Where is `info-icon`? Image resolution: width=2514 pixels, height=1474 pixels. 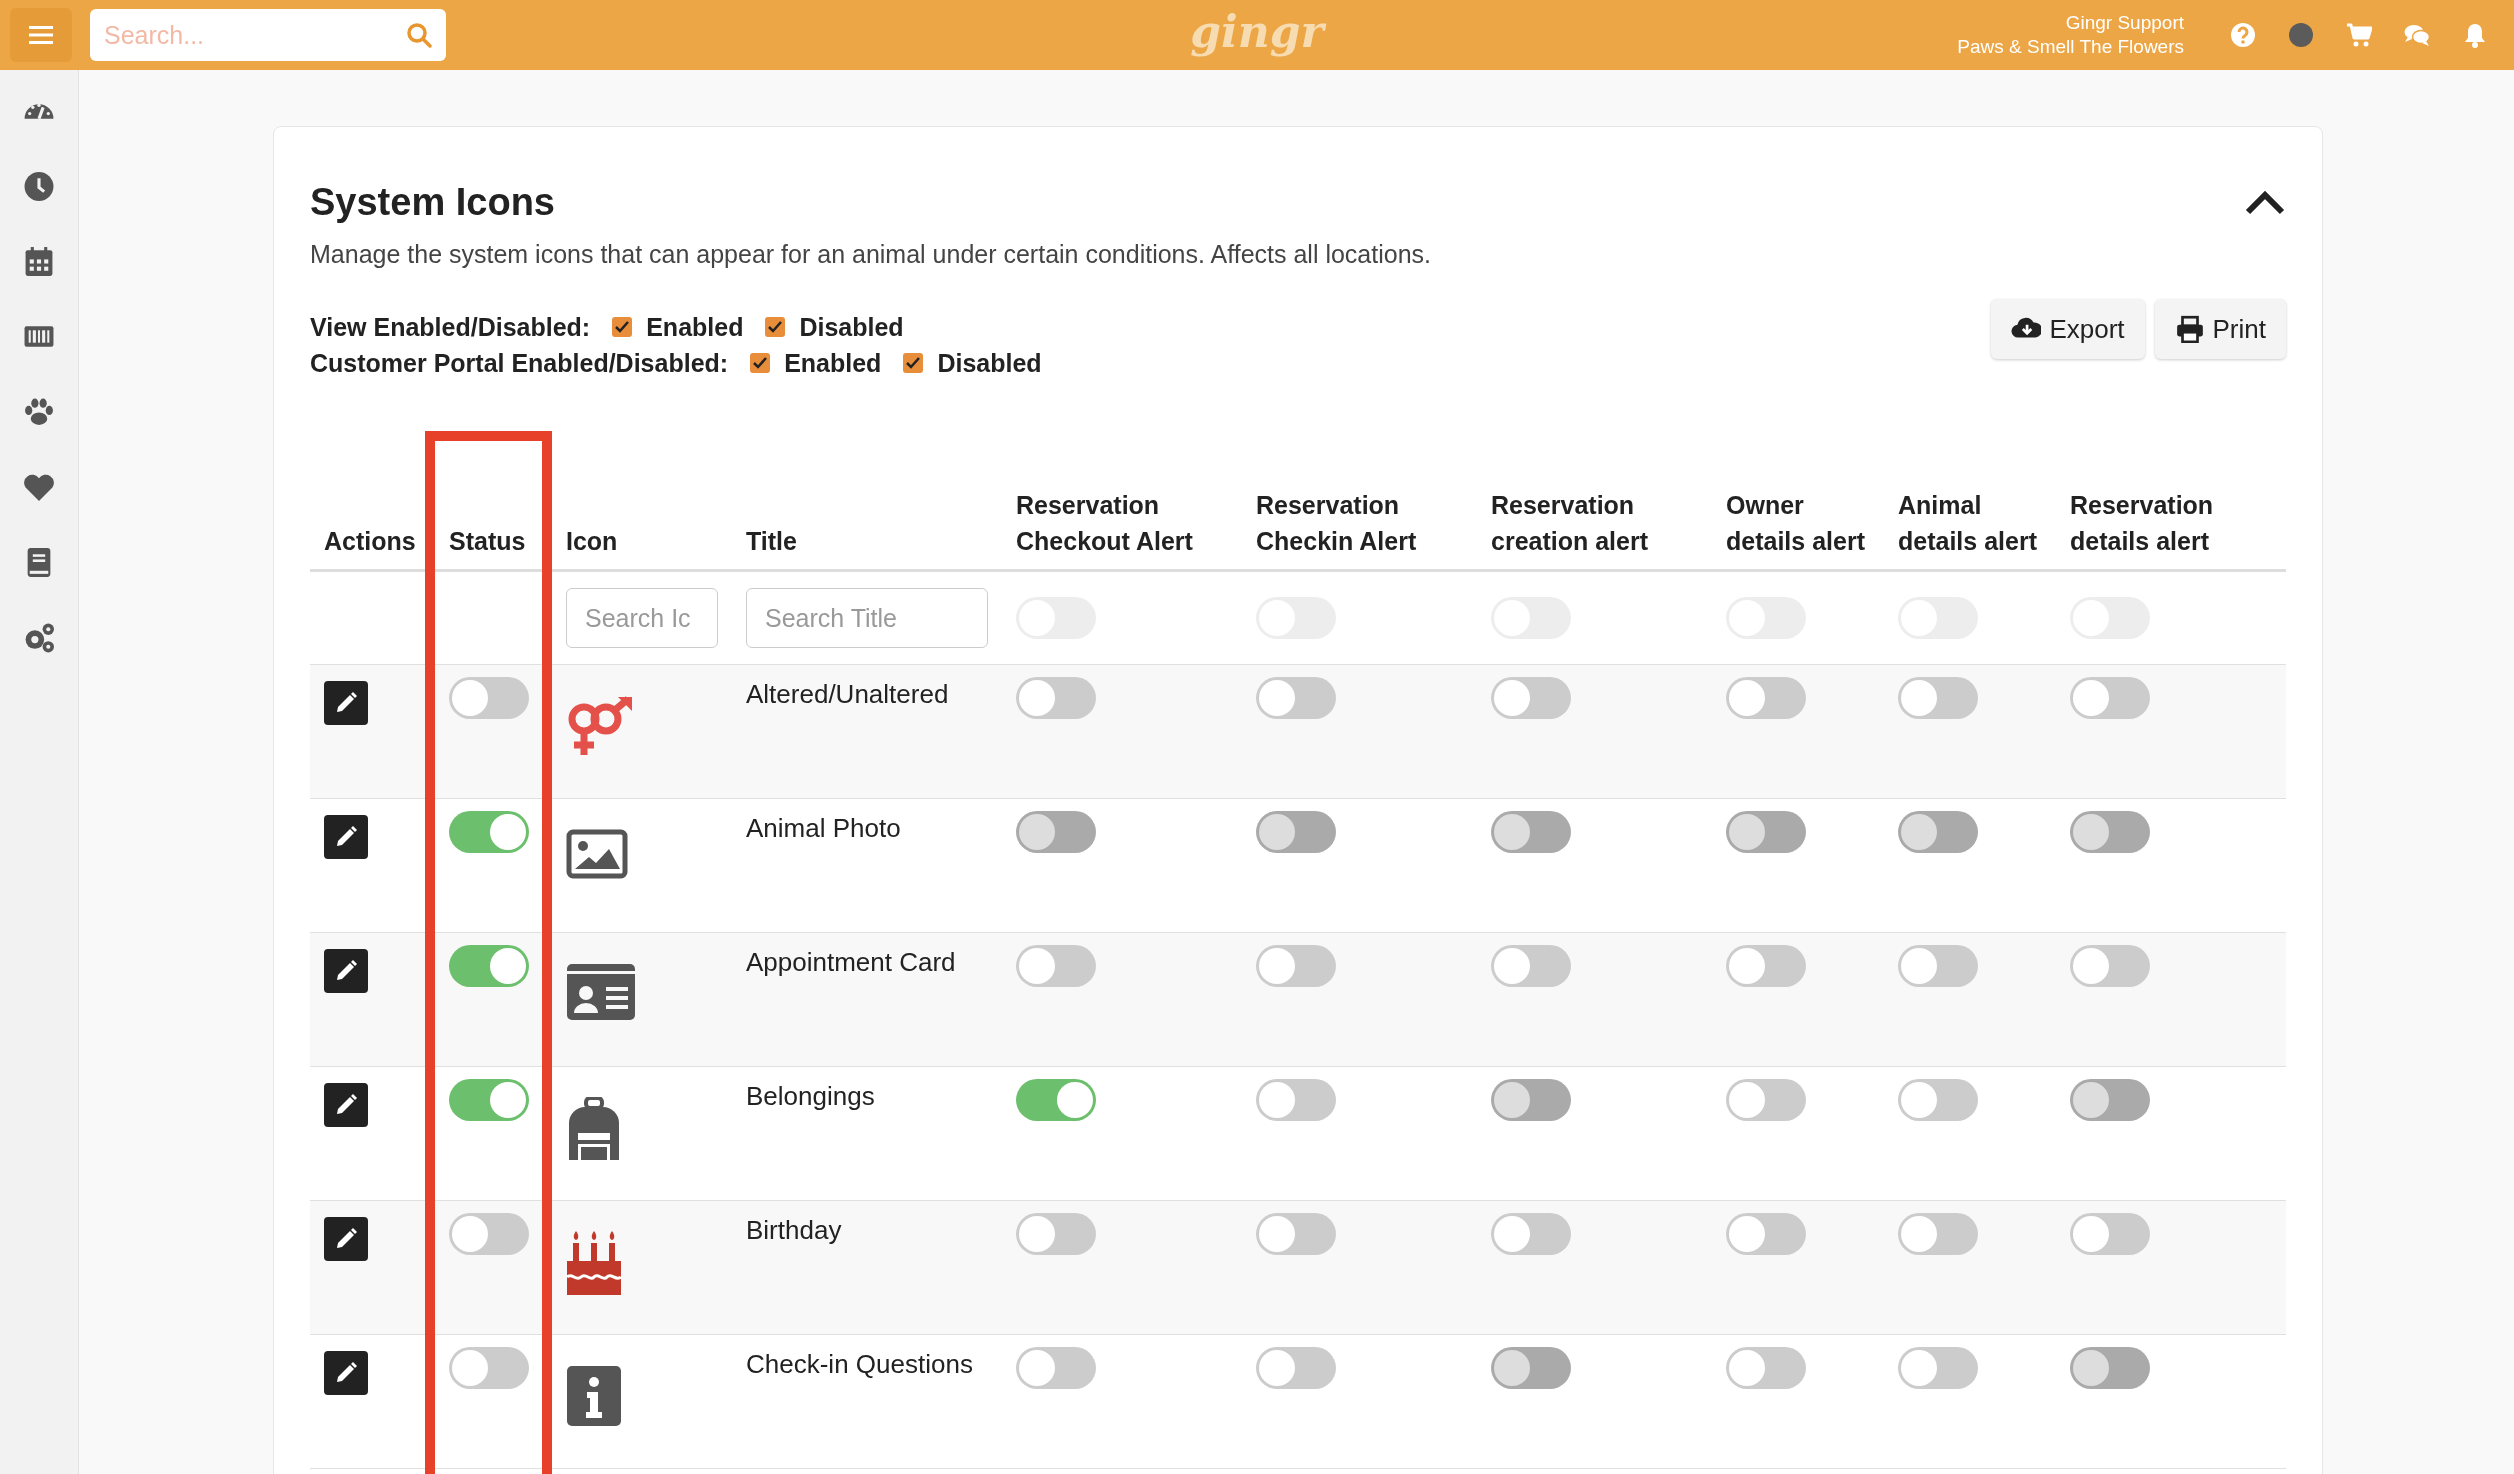
info-icon is located at coordinates (594, 1396).